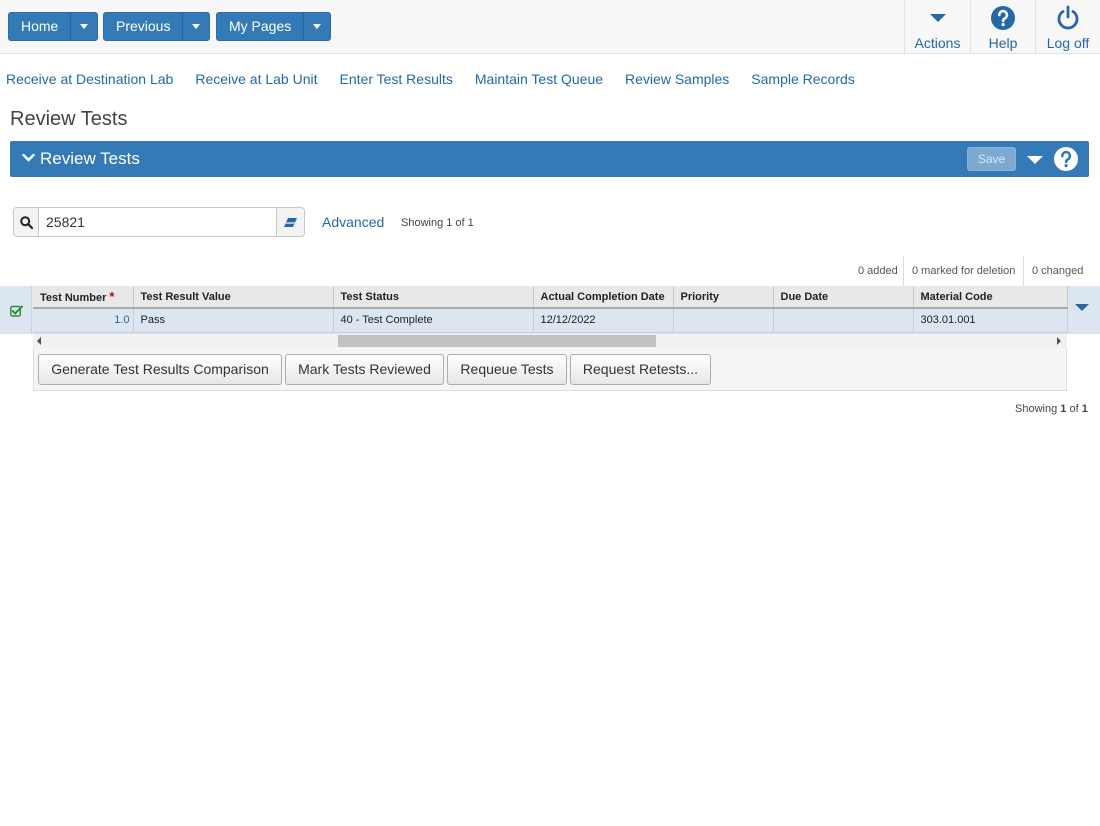 The width and height of the screenshot is (1100, 826). What do you see at coordinates (1074, 409) in the screenshot?
I see `showing-of: of` at bounding box center [1074, 409].